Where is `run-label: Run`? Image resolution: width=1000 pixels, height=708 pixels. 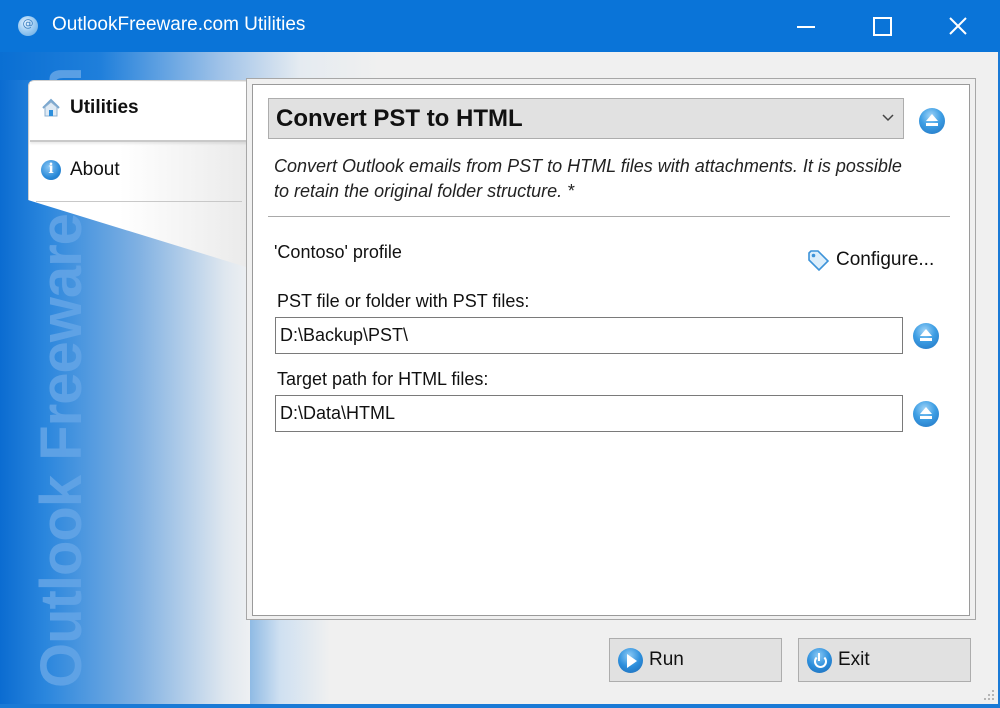 run-label: Run is located at coordinates (666, 659).